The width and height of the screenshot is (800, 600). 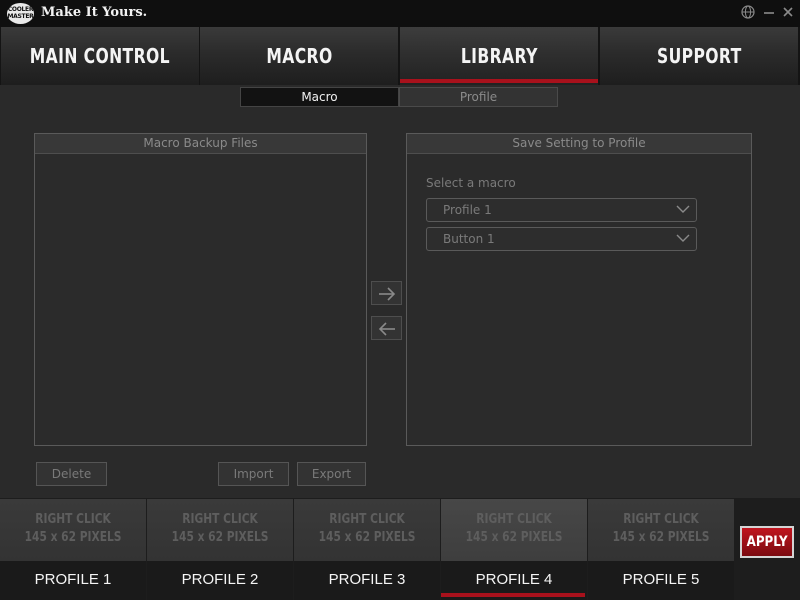 What do you see at coordinates (220, 579) in the screenshot?
I see `profile-name: PROFILE 2` at bounding box center [220, 579].